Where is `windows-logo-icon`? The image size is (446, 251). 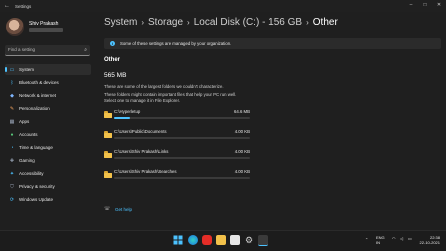 windows-logo-icon is located at coordinates (178, 240).